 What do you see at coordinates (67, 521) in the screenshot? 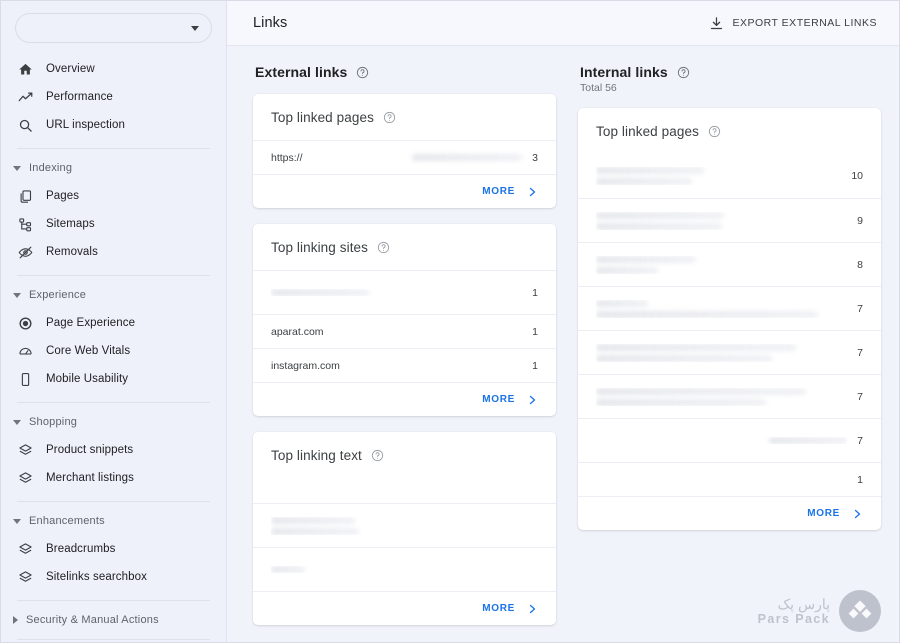
I see `sidebar-section-label: Enhancements` at bounding box center [67, 521].